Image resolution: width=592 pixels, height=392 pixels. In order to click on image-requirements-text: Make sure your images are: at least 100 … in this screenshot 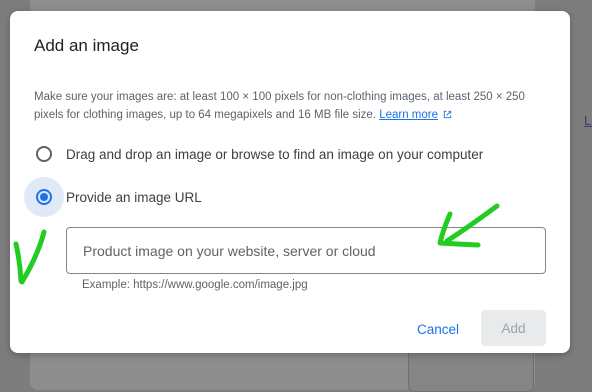, I will do `click(289, 107)`.